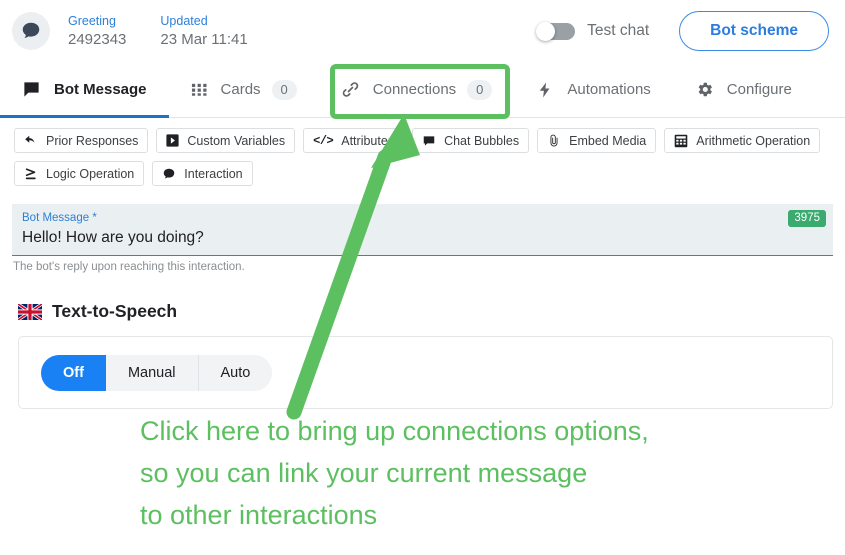  What do you see at coordinates (73, 372) in the screenshot?
I see `tts-option-off: Off` at bounding box center [73, 372].